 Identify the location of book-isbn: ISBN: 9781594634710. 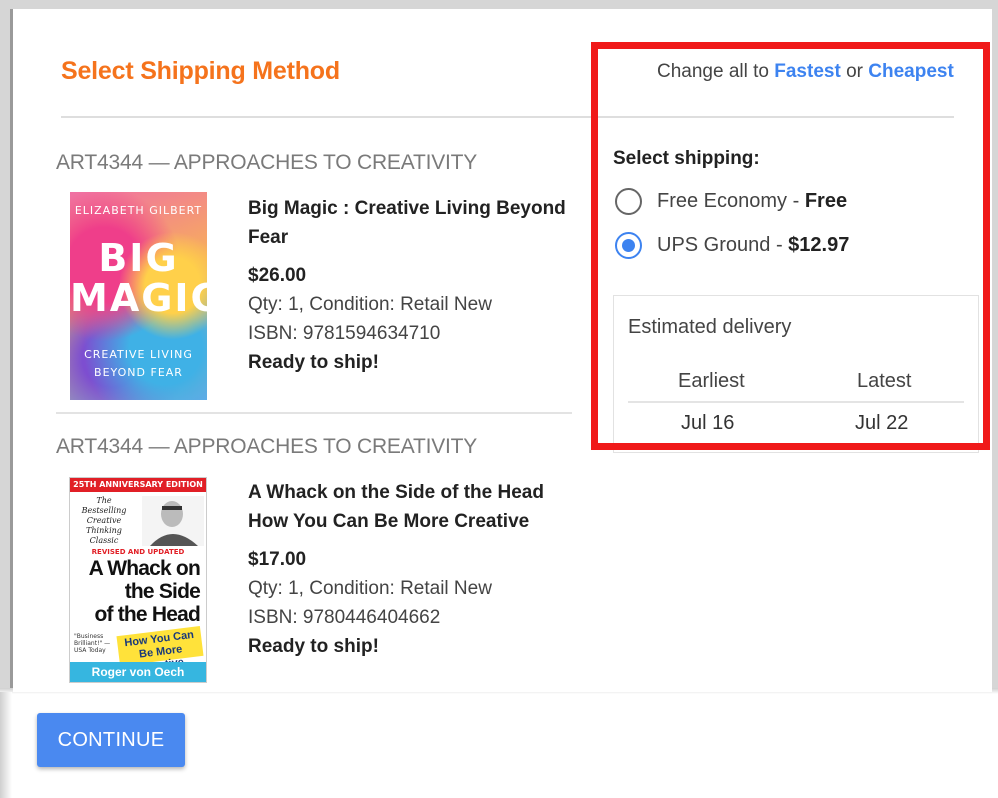
(344, 333).